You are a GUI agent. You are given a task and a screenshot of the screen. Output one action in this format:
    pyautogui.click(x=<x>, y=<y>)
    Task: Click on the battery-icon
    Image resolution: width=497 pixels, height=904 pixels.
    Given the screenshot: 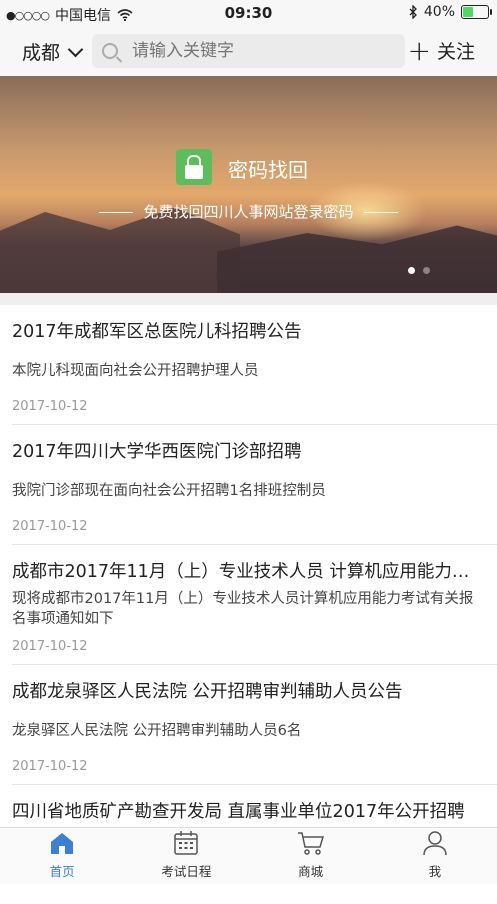 What is the action you would take?
    pyautogui.click(x=476, y=12)
    